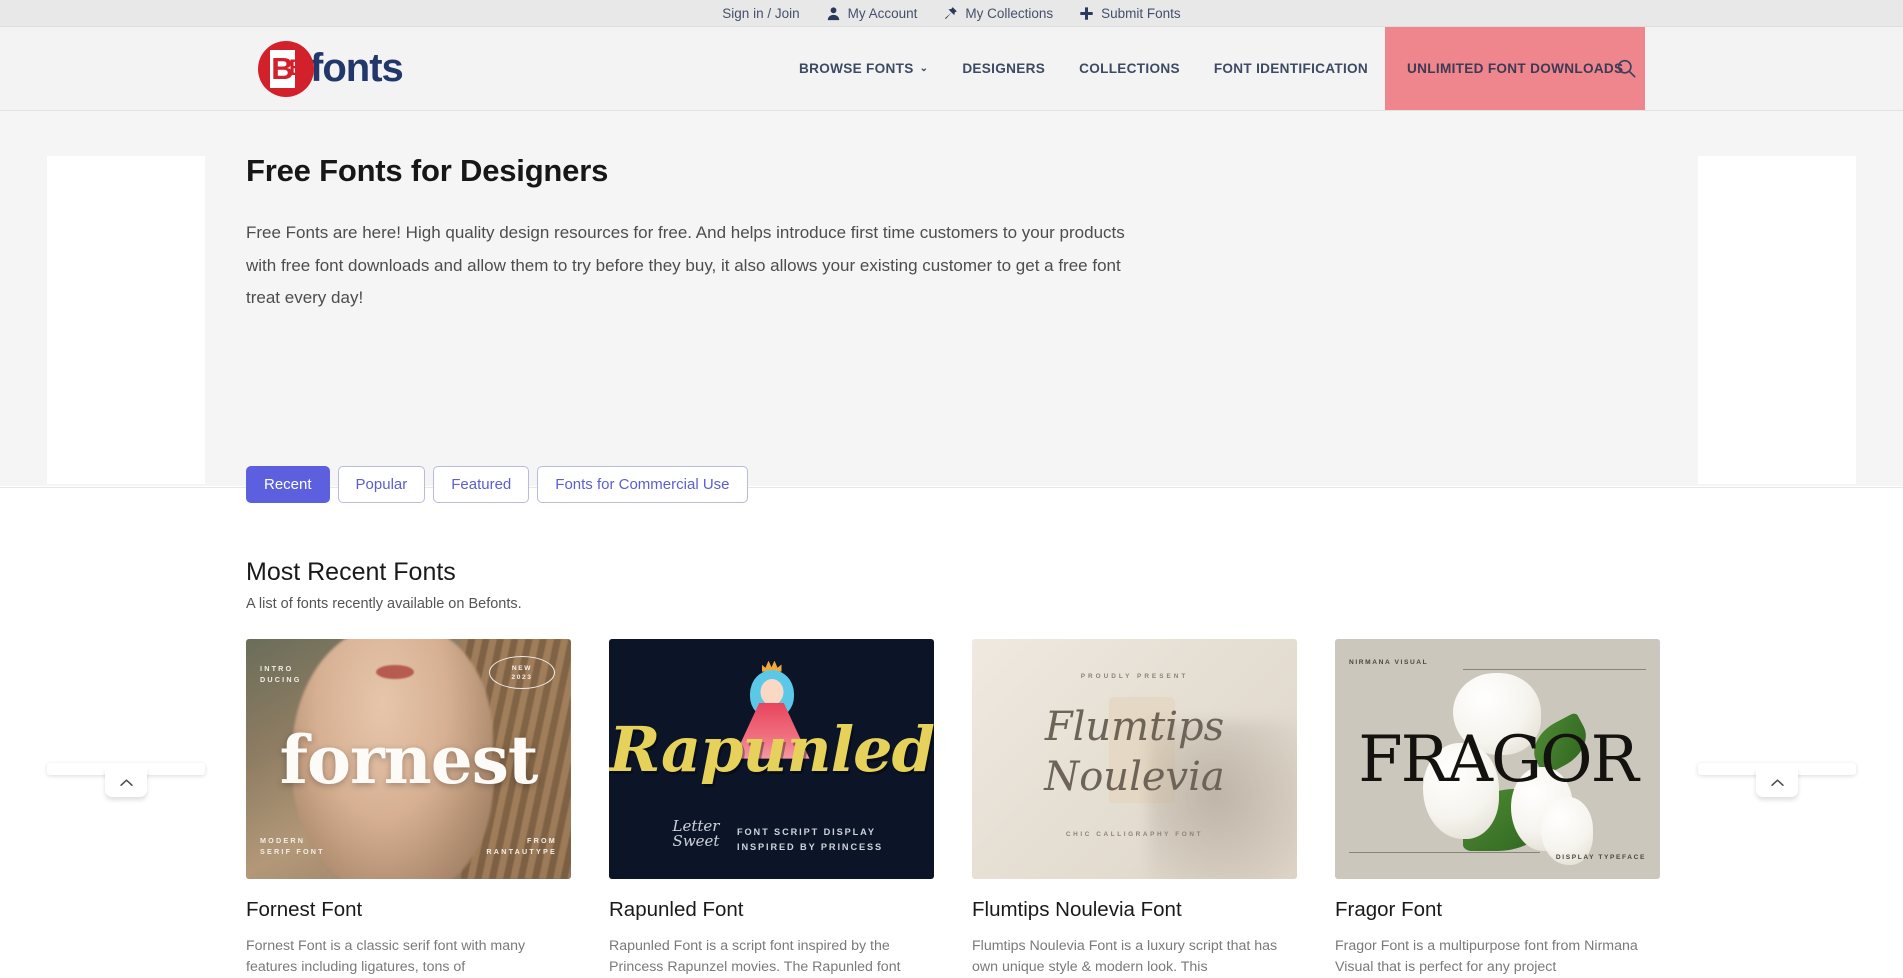 This screenshot has width=1903, height=978. I want to click on preview-badge-line1: NEW, so click(522, 668).